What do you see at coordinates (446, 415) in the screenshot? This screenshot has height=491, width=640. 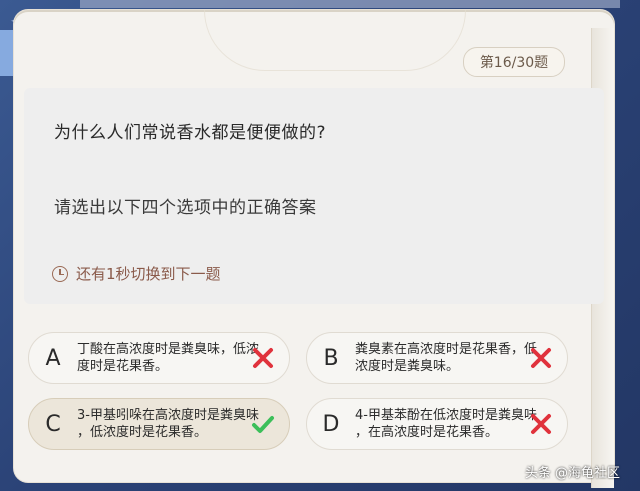 I see `option-line: 4-甲基苯酚在低浓度时是粪臭味` at bounding box center [446, 415].